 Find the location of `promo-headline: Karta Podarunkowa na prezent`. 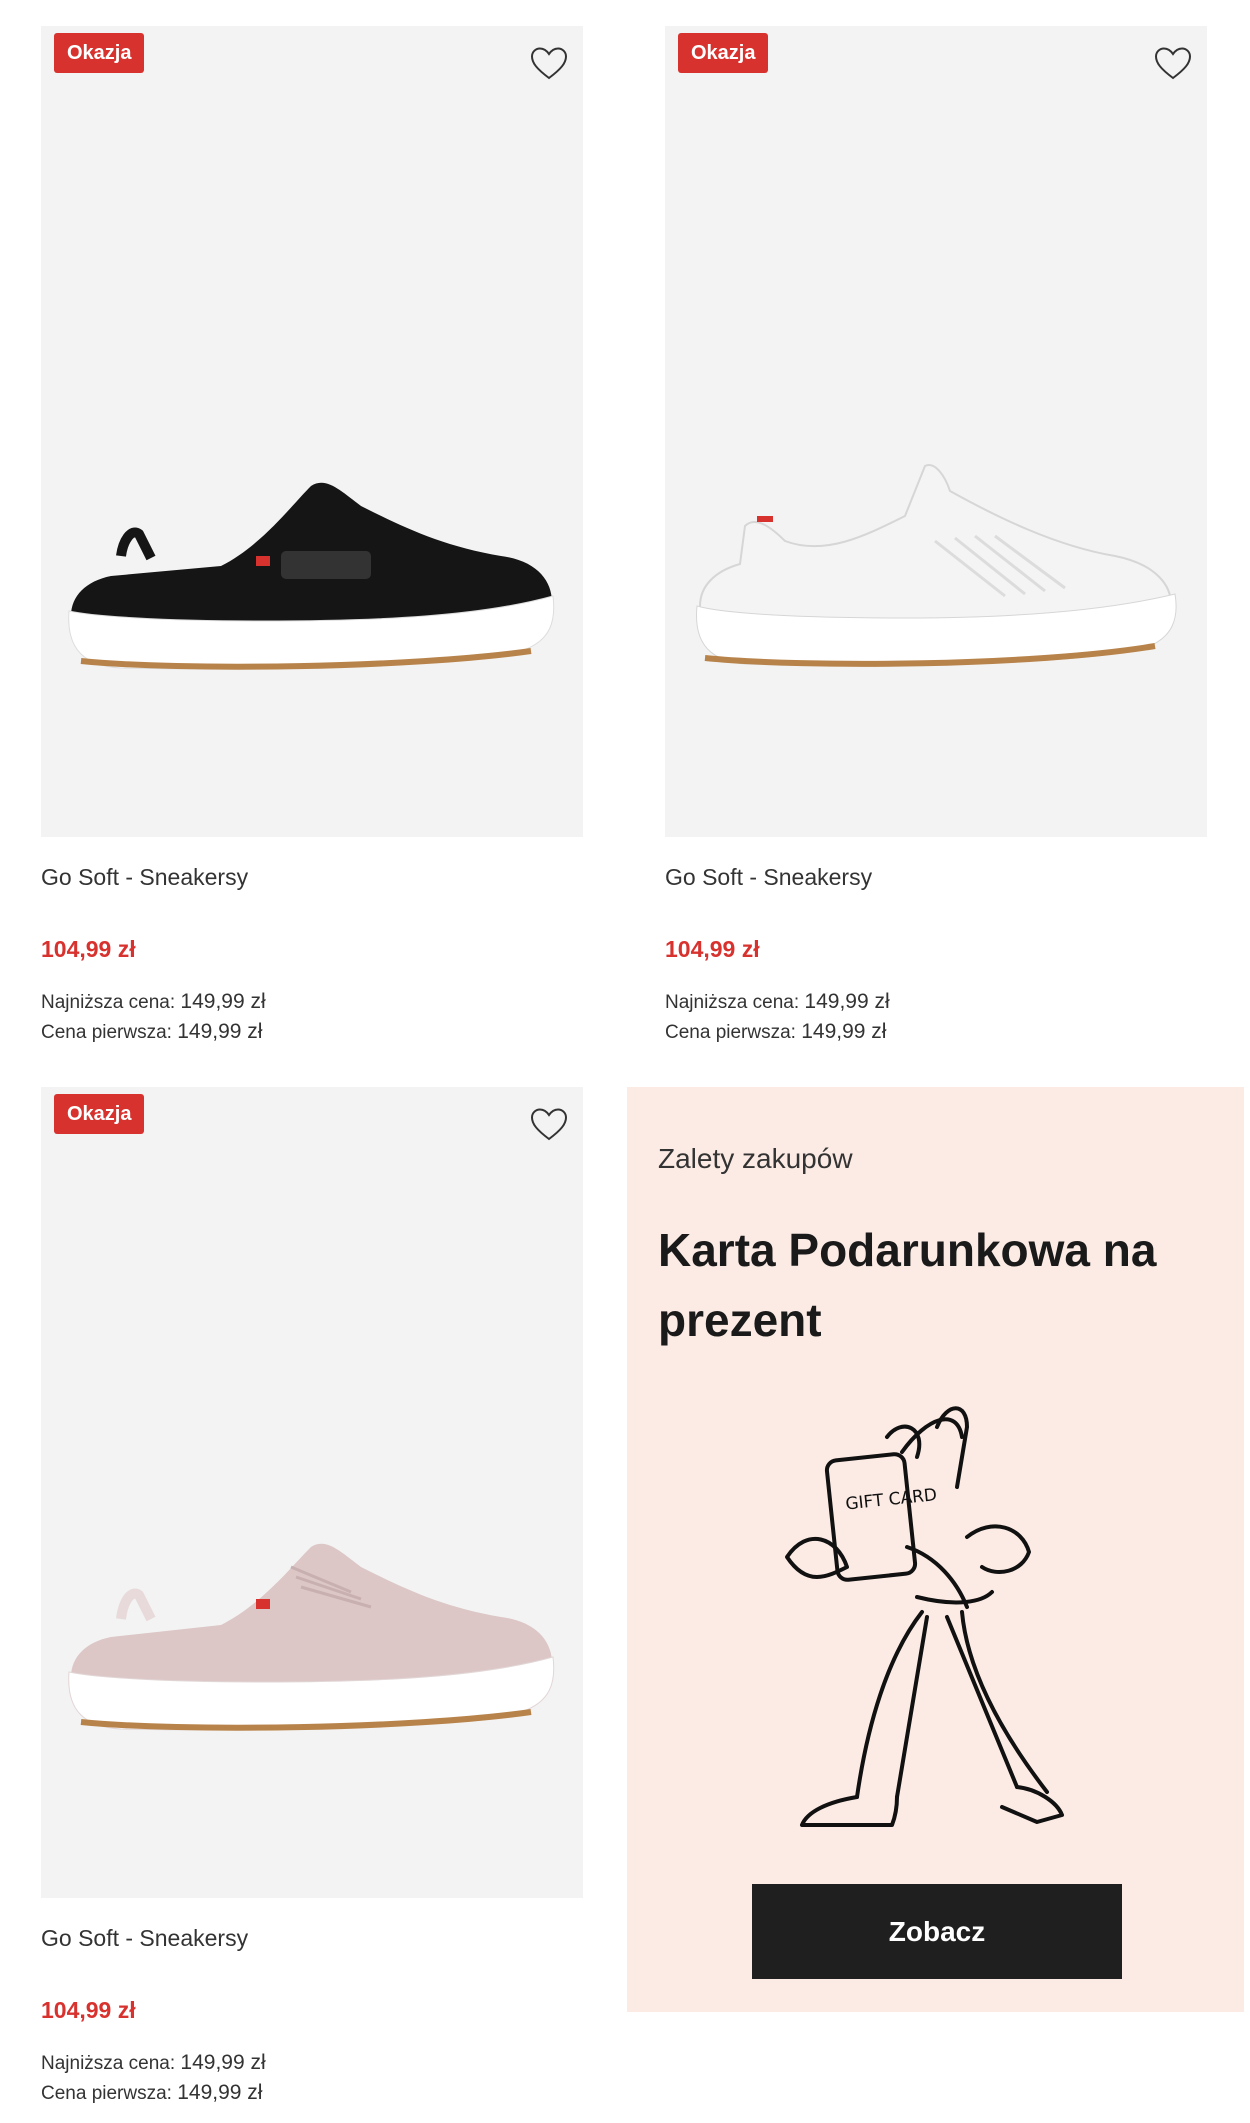

promo-headline: Karta Podarunkowa na prezent is located at coordinates (907, 1285).